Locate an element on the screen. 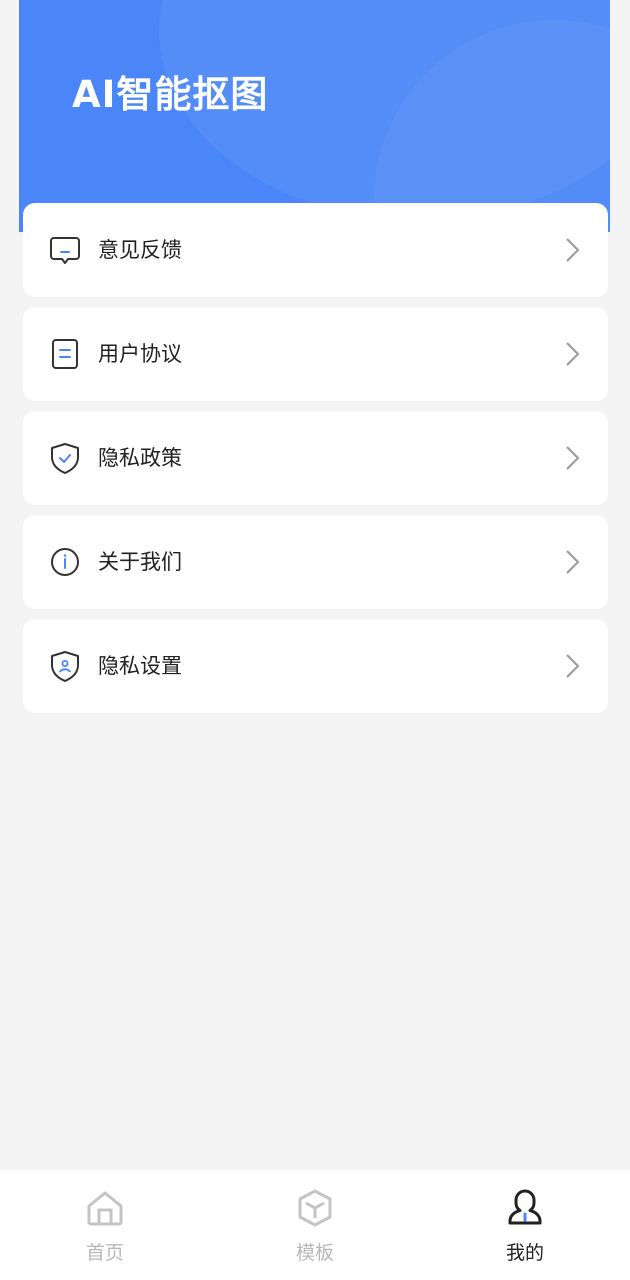 The image size is (630, 1280). menu-item-label: 隐私设置 is located at coordinates (140, 666).